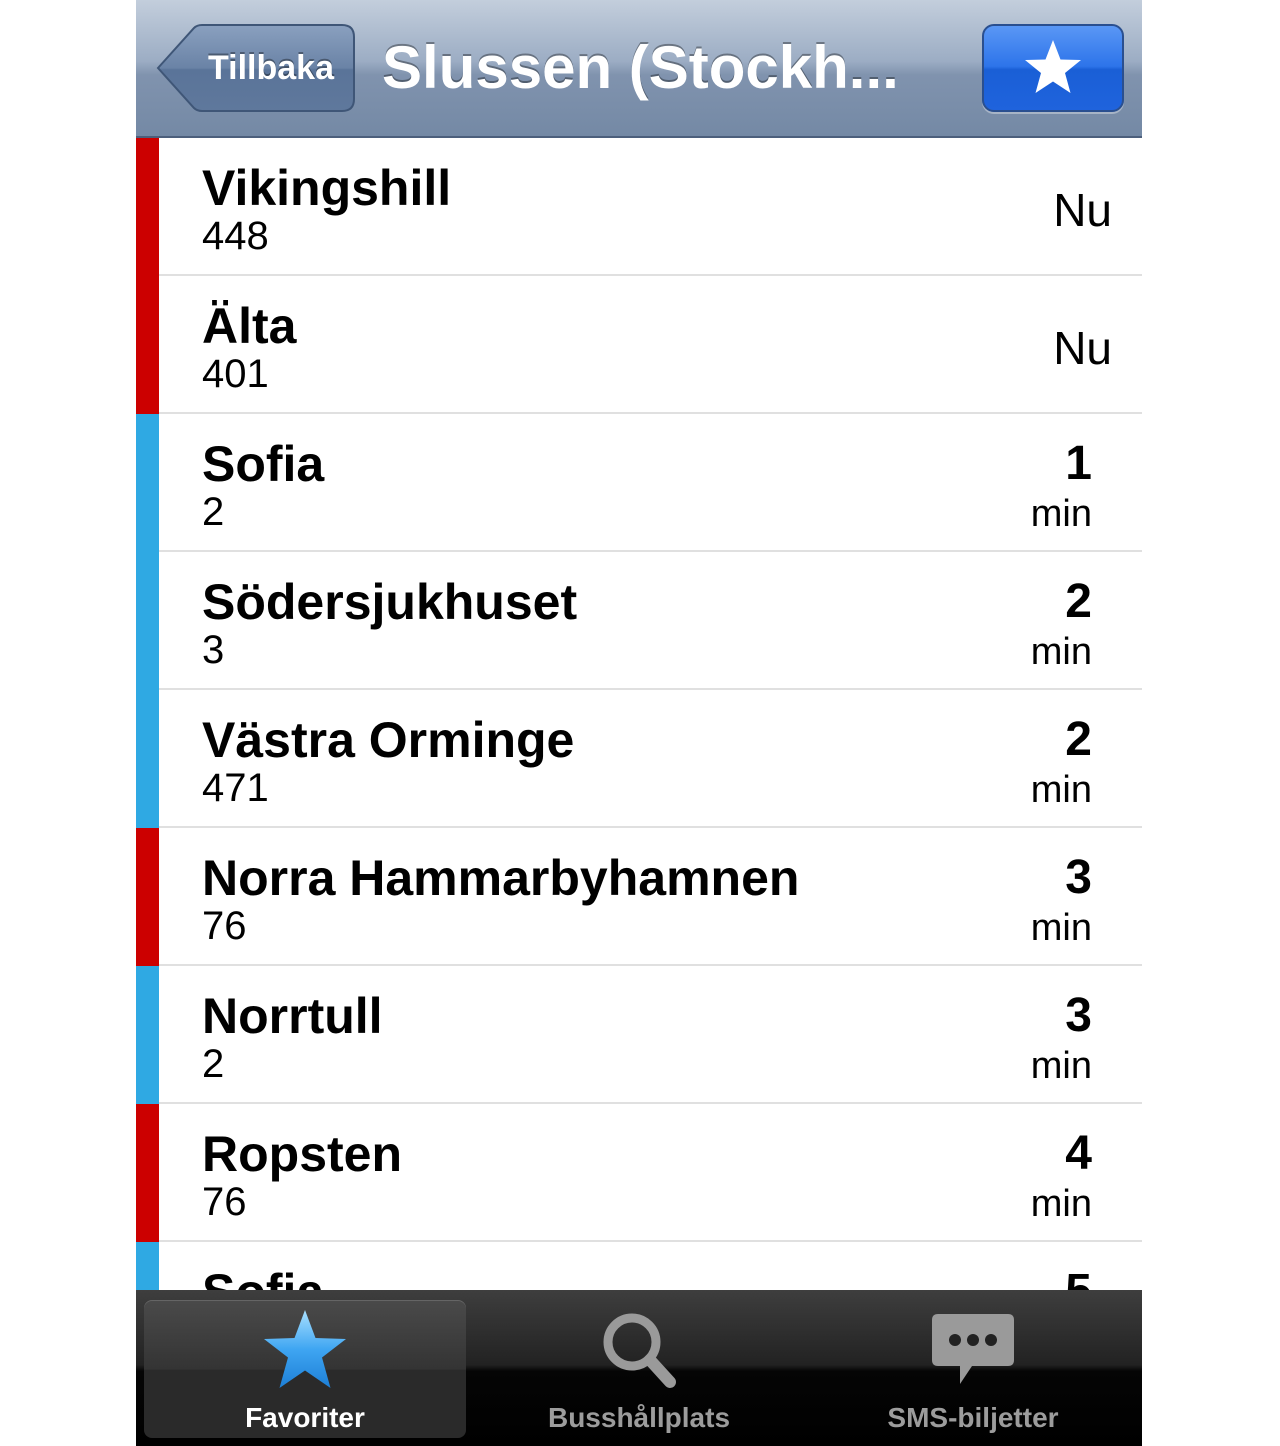 This screenshot has width=1280, height=1446. What do you see at coordinates (292, 1016) in the screenshot?
I see `destination-name: Norrtull` at bounding box center [292, 1016].